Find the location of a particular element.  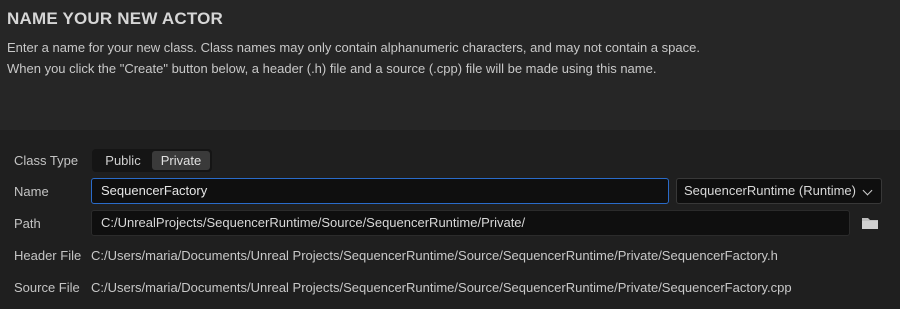

class-type-toggle: Public Private is located at coordinates (152, 160).